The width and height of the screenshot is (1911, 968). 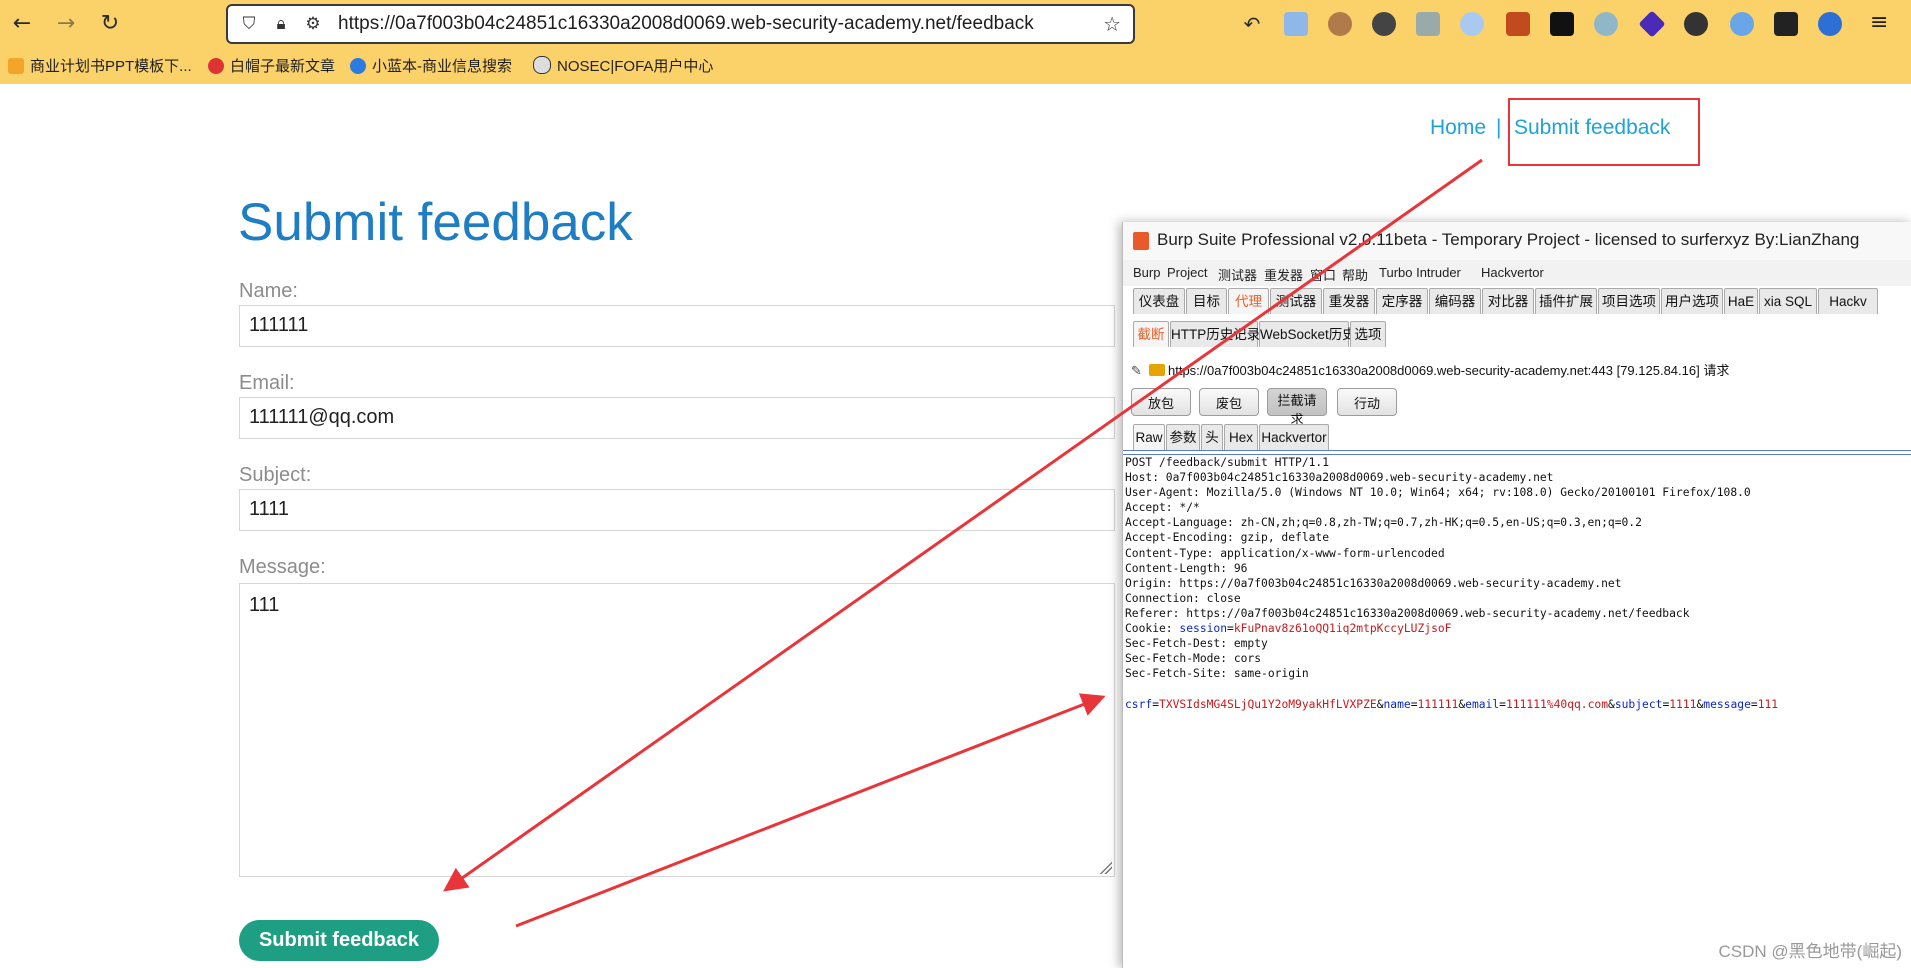 I want to click on tab-hae: HaE, so click(x=1741, y=301).